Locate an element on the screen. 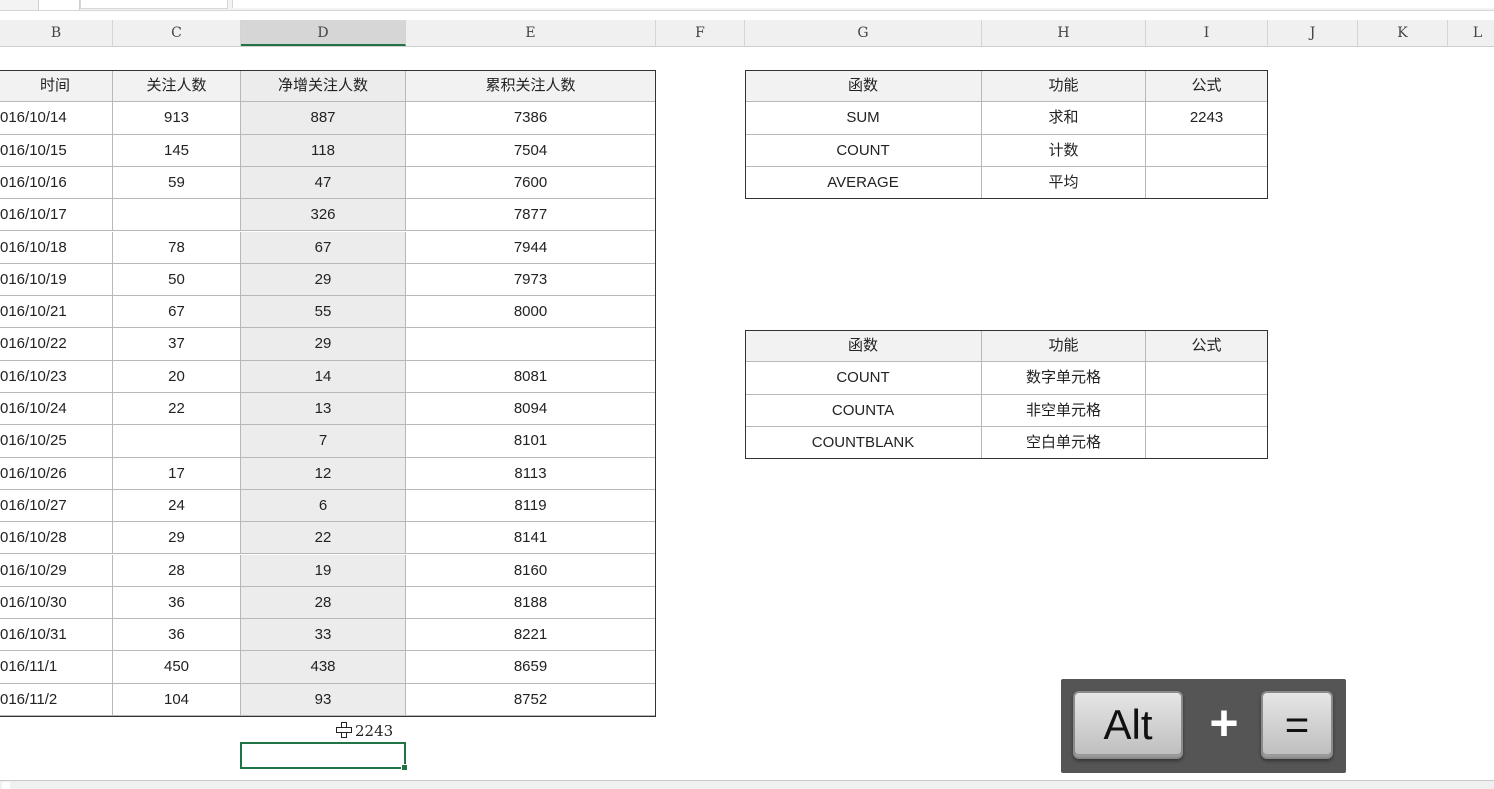  table-cell: 145 is located at coordinates (177, 150).